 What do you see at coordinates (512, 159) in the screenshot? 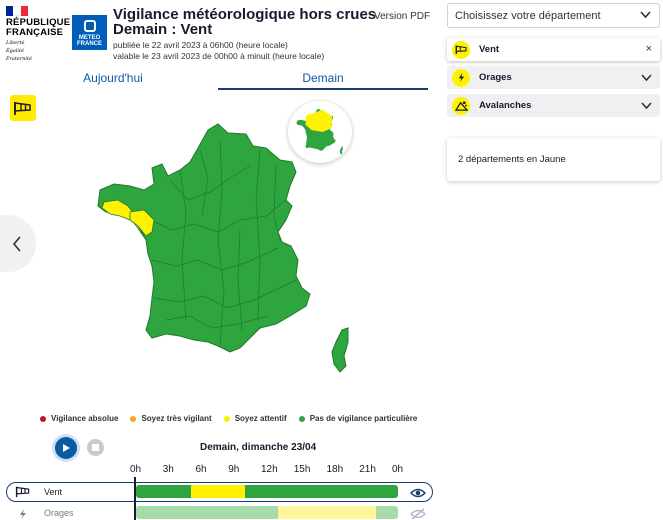
I see `departments-summary-text: 2 départements en Jaune` at bounding box center [512, 159].